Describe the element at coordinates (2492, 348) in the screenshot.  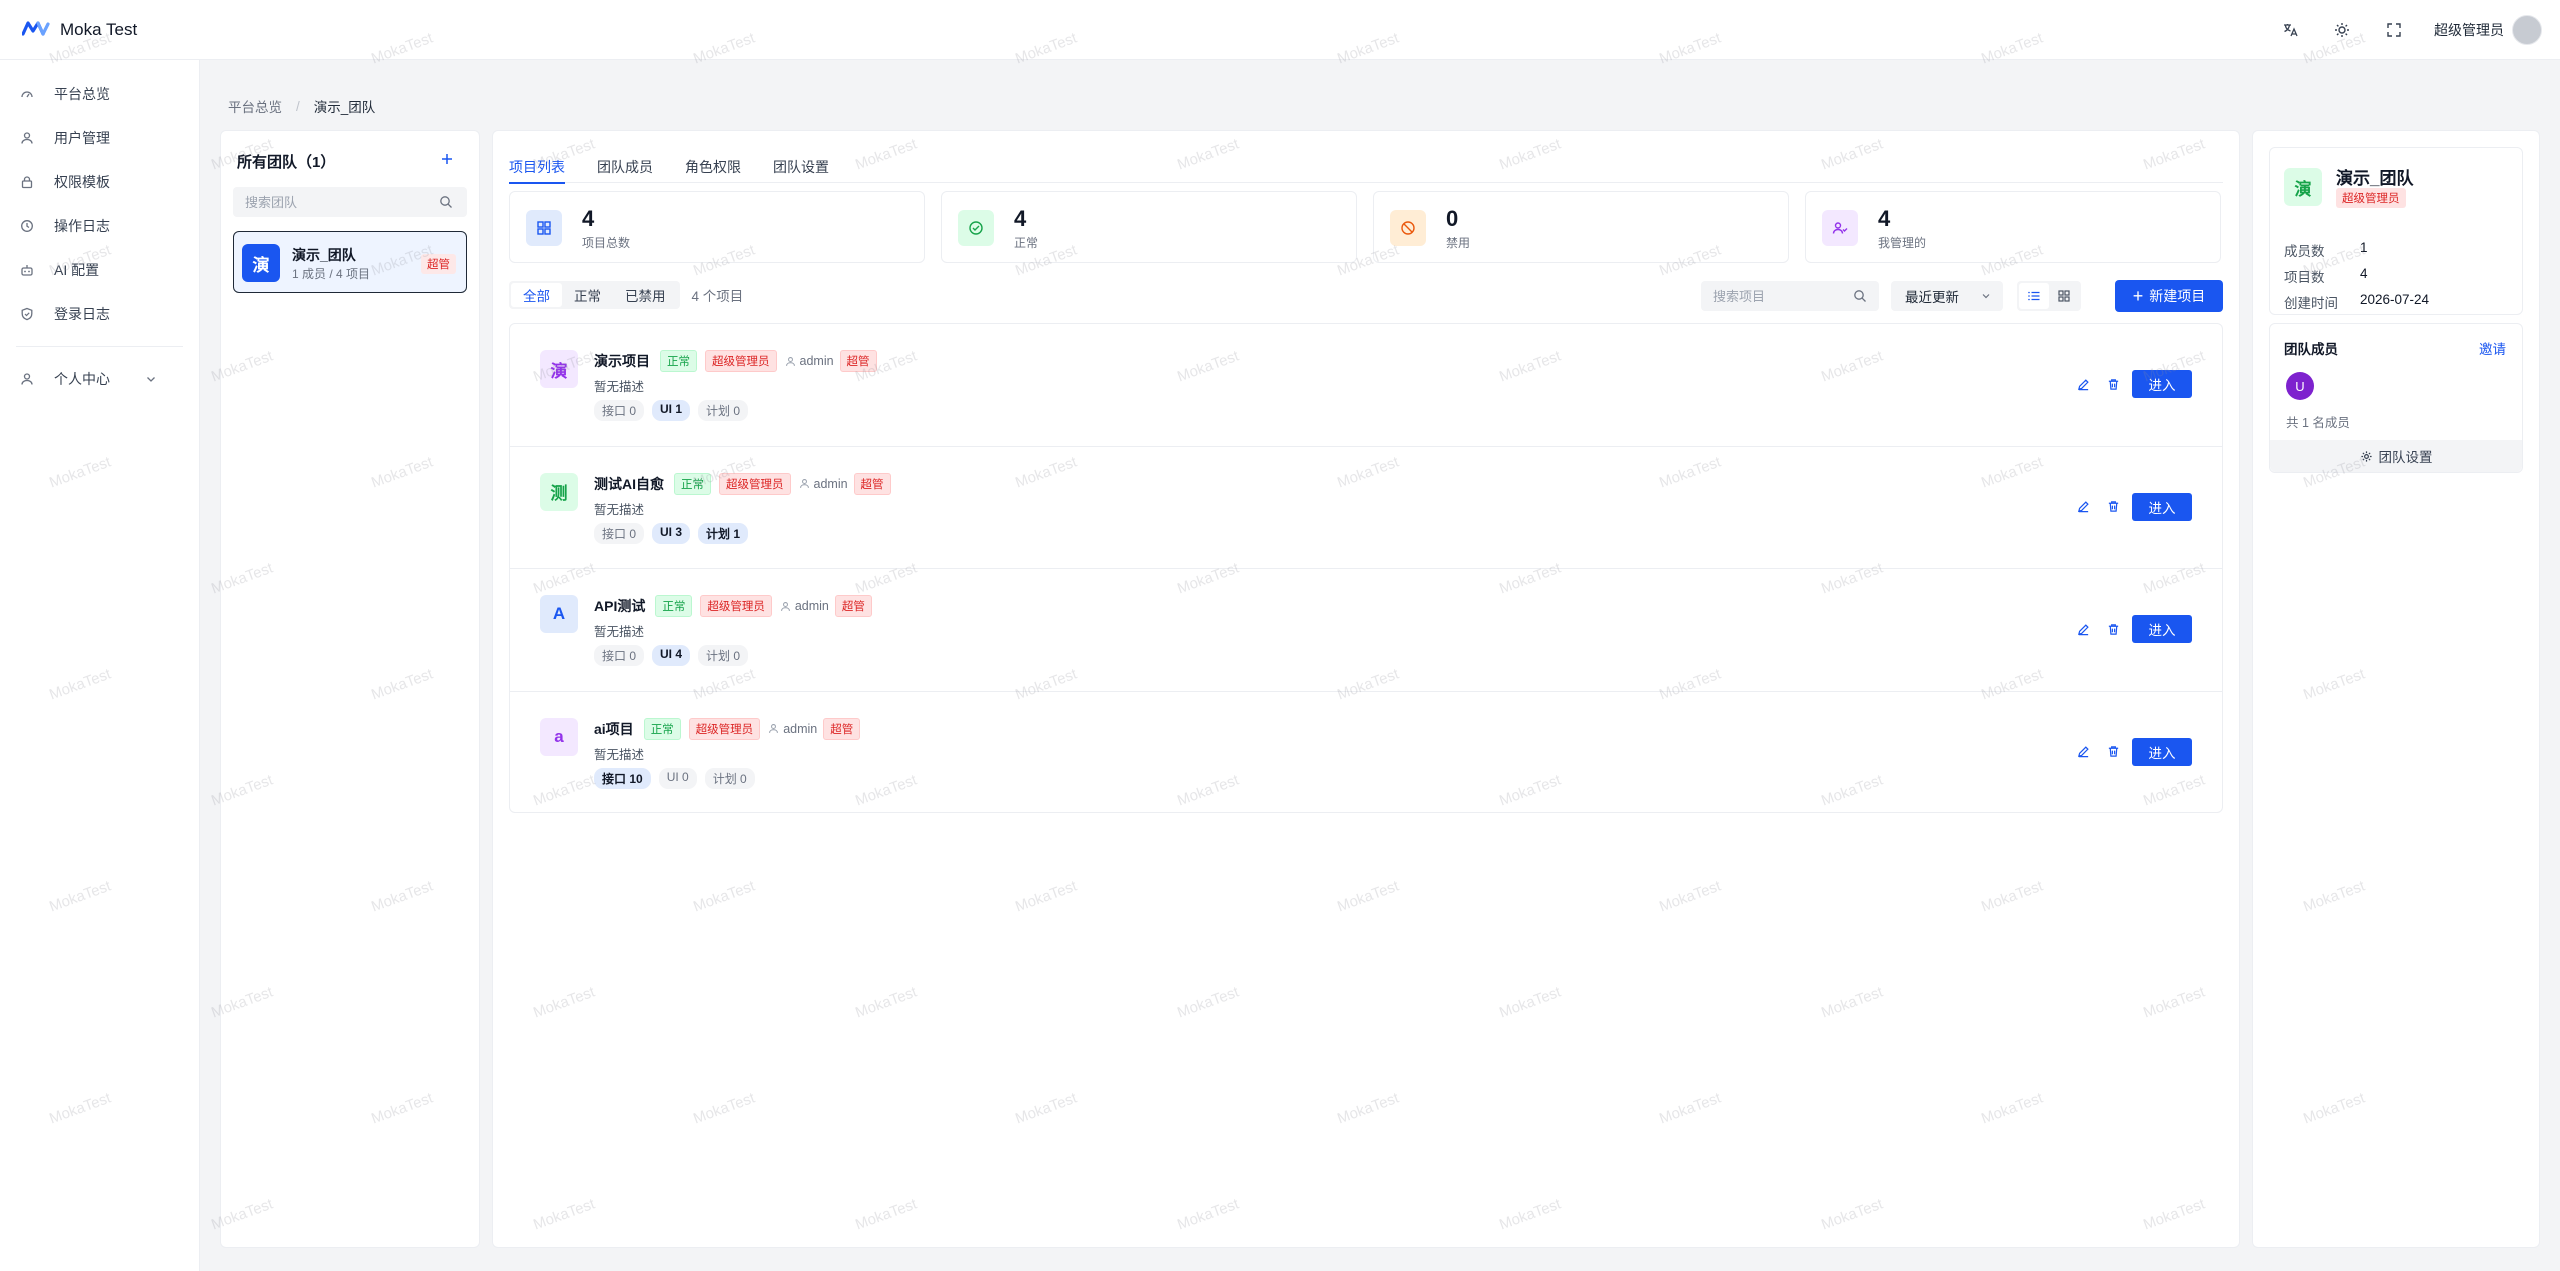
I see `invite-link: 邀请` at that location.